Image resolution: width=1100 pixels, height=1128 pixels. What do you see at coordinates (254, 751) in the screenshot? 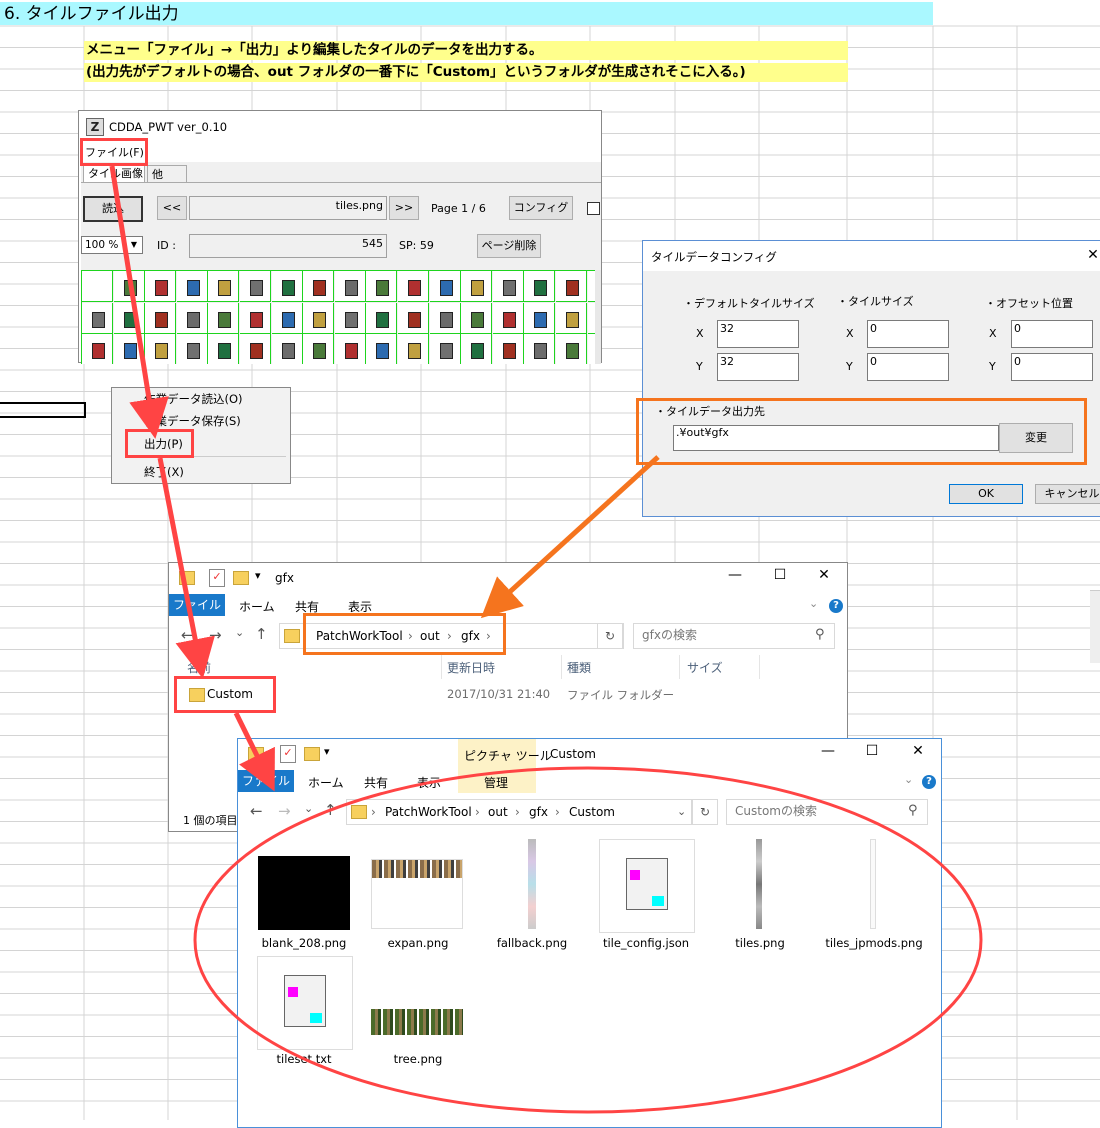
I see `arrow-folder-to-custom` at bounding box center [254, 751].